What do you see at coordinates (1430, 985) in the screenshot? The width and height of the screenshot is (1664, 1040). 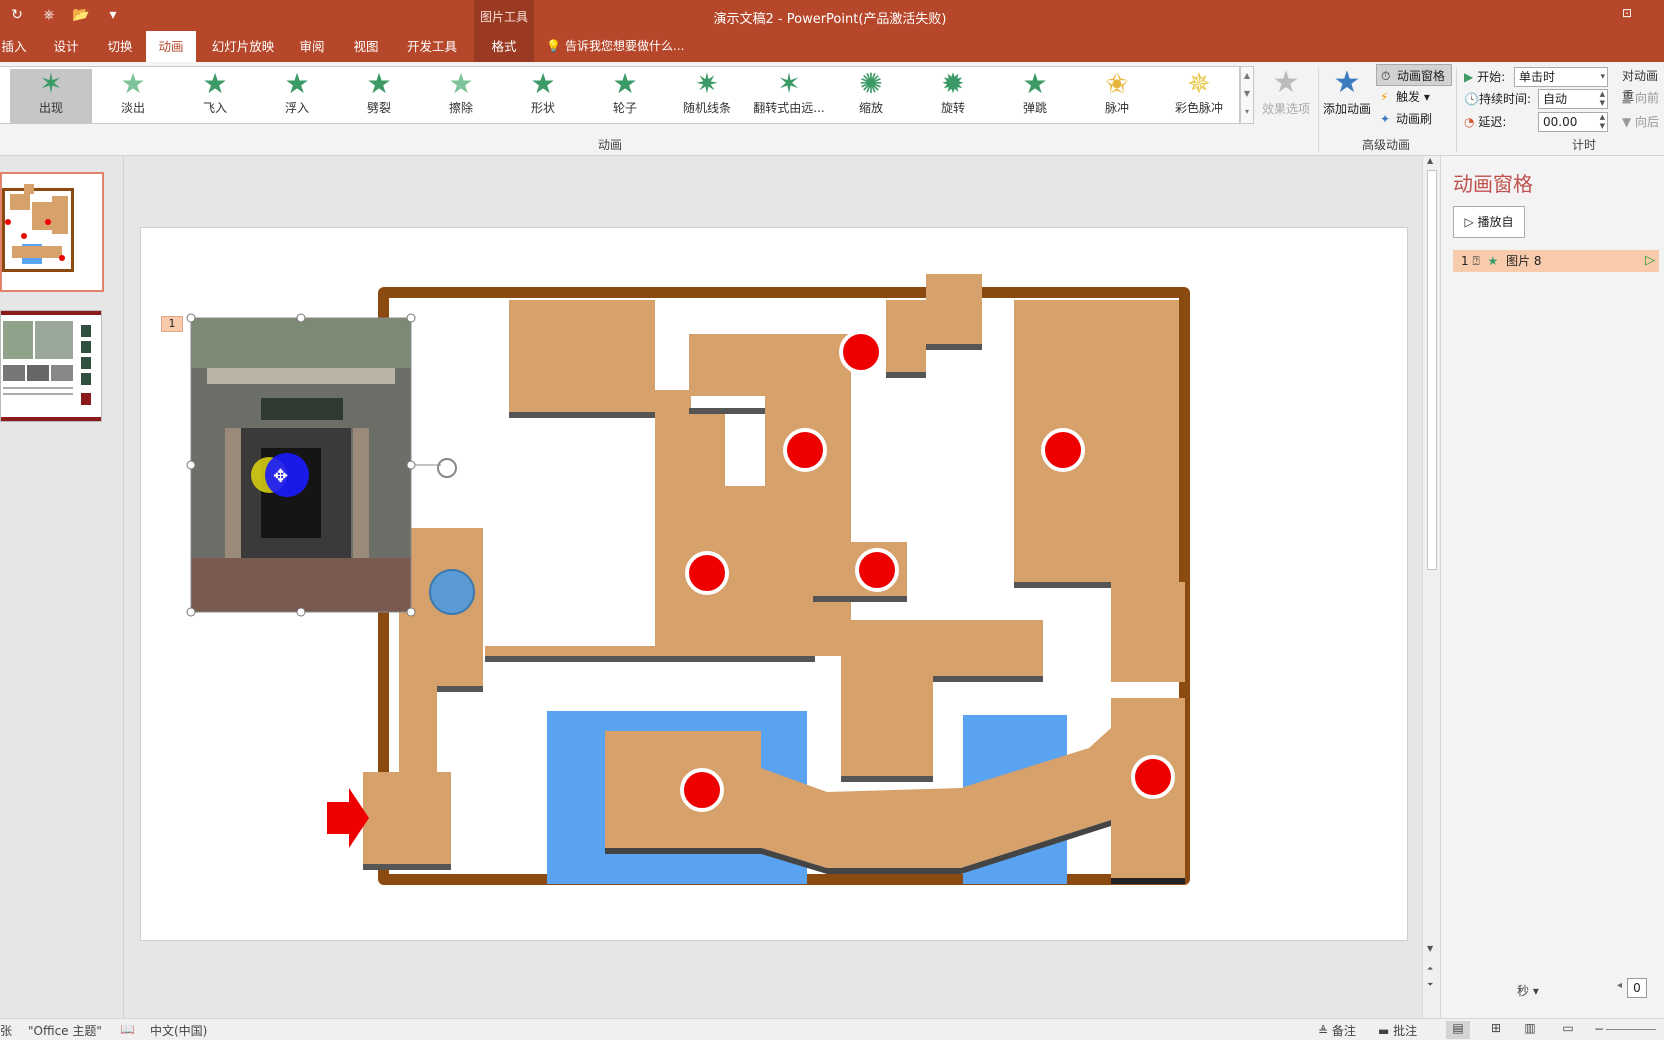 I see `next-slide-icon: ⏷` at bounding box center [1430, 985].